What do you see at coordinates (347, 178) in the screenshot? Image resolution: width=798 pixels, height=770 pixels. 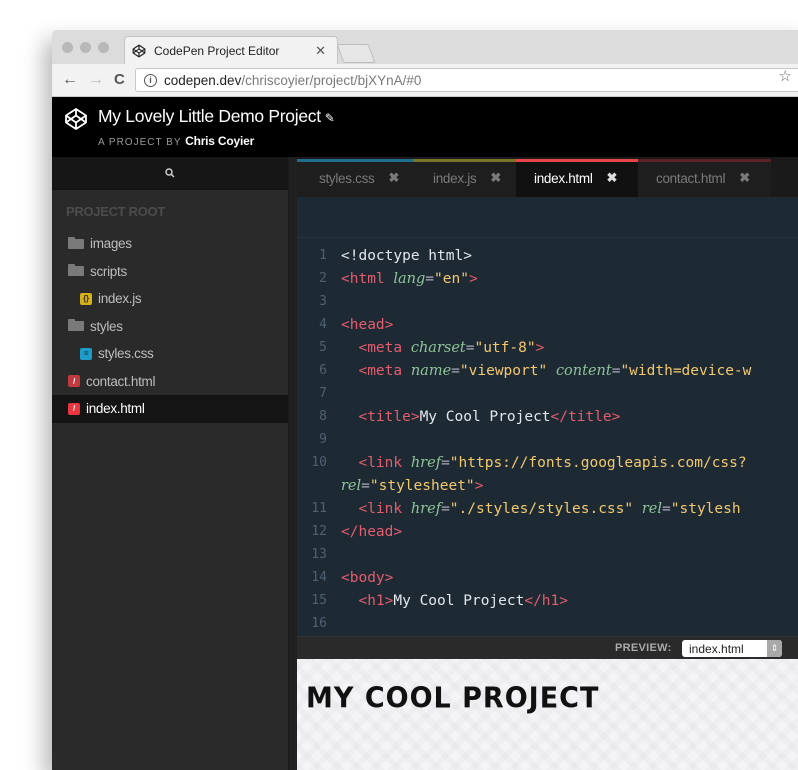 I see `tab-label: styles.css` at bounding box center [347, 178].